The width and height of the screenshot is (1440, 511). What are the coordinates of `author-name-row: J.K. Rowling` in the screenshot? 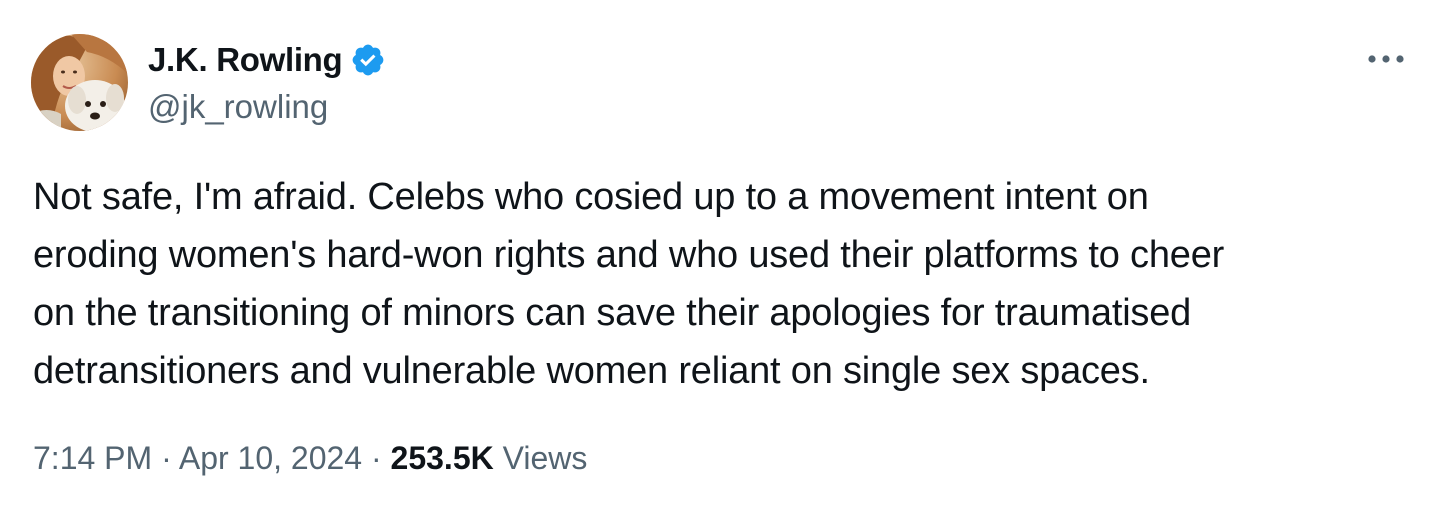 It's located at (267, 60).